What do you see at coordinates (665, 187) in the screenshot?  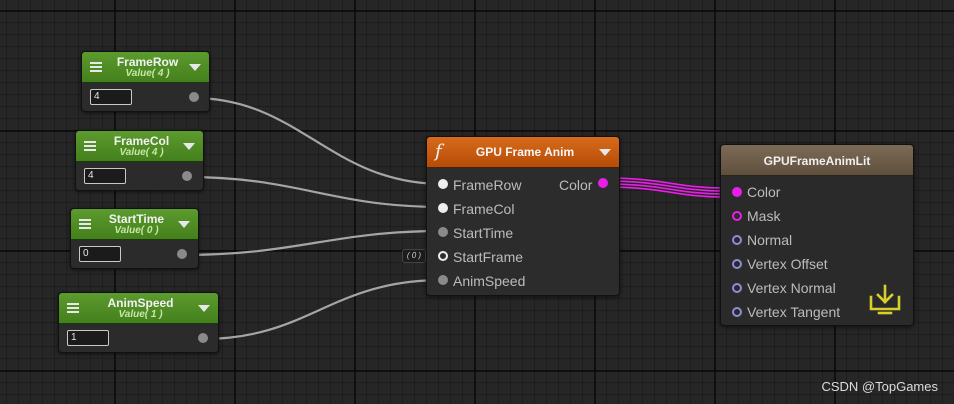 I see `wire-color` at bounding box center [665, 187].